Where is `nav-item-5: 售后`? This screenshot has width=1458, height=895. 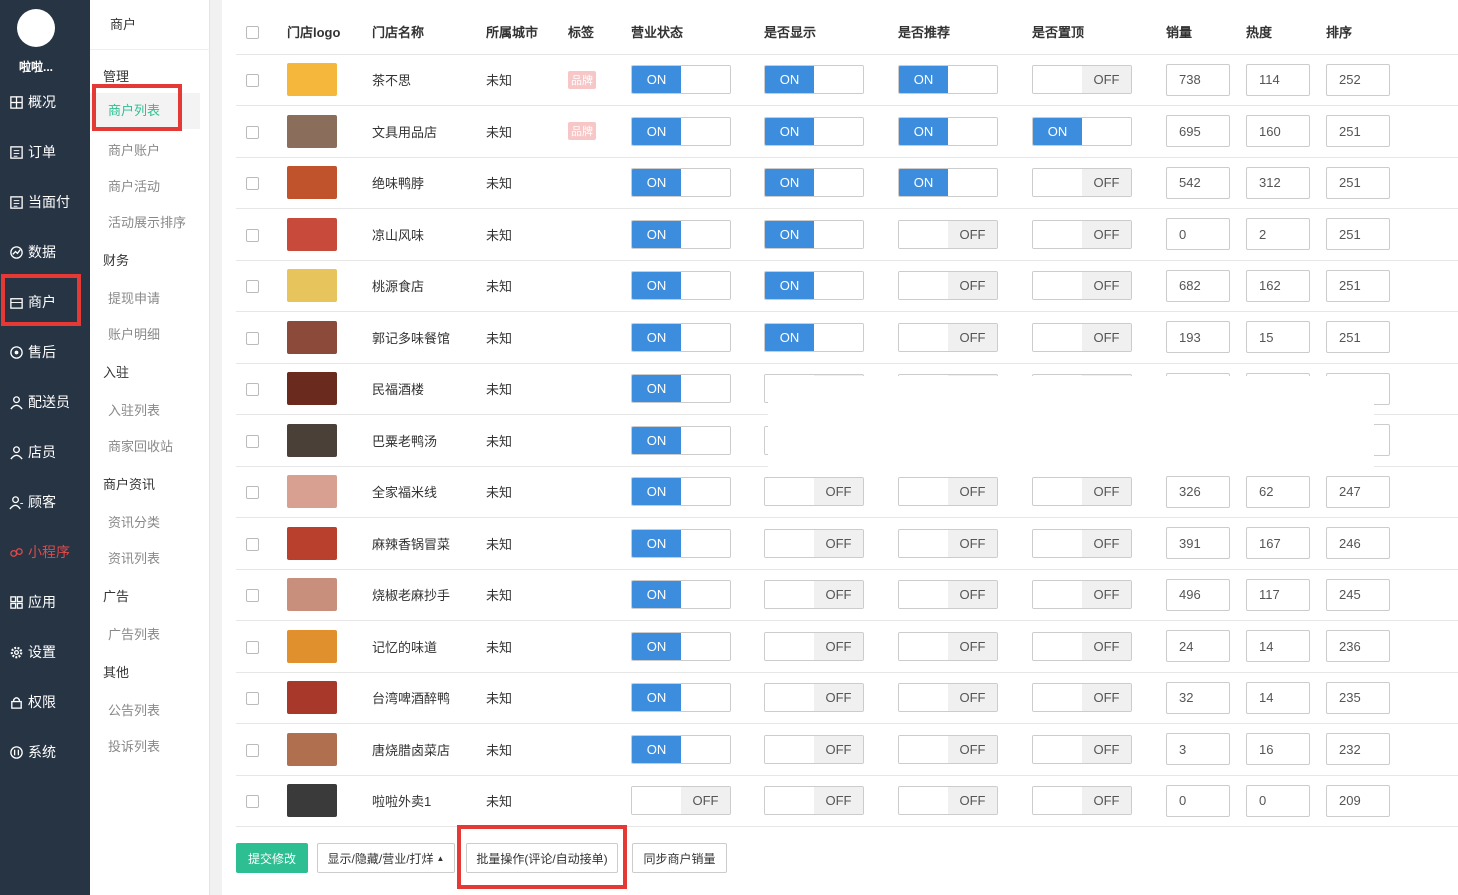
nav-item-5: 售后 is located at coordinates (46, 352).